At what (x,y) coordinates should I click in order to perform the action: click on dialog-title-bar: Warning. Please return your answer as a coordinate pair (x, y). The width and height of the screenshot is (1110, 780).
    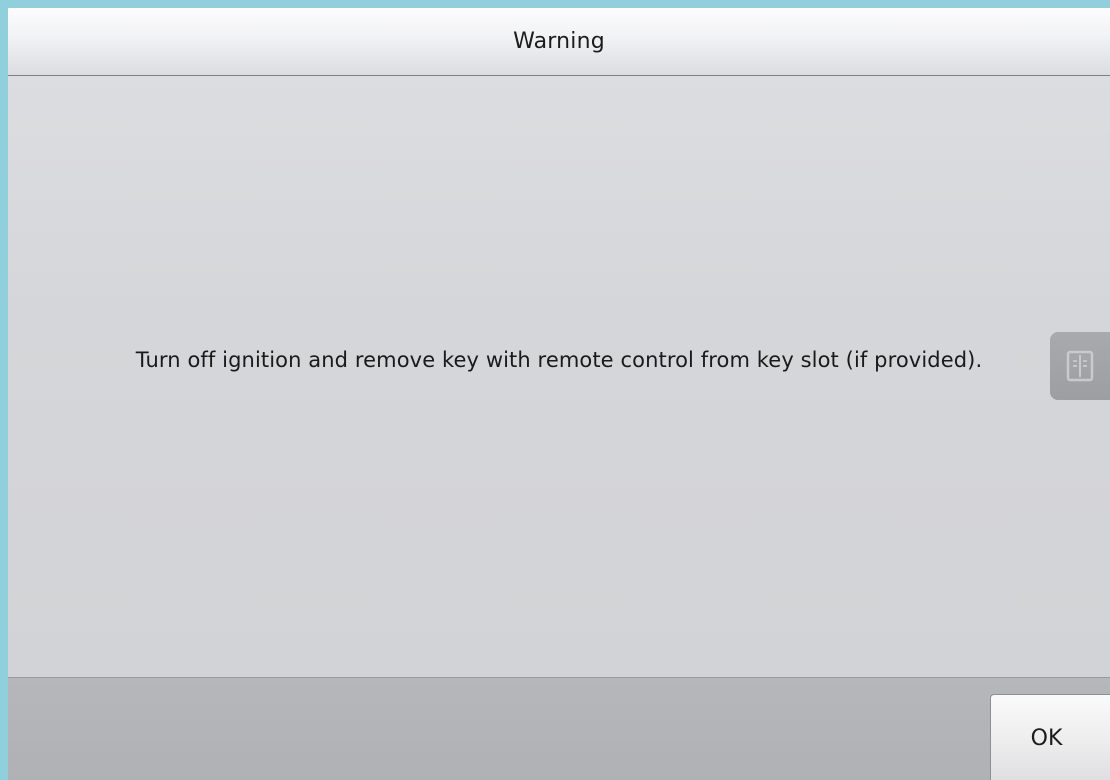
    Looking at the image, I should click on (559, 42).